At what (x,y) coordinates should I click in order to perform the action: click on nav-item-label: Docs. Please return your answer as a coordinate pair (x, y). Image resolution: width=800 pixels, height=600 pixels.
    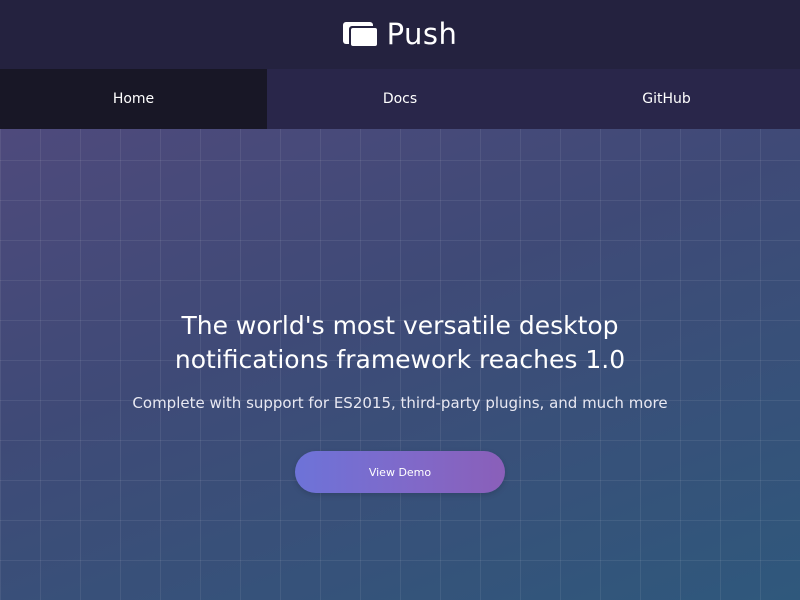
    Looking at the image, I should click on (400, 99).